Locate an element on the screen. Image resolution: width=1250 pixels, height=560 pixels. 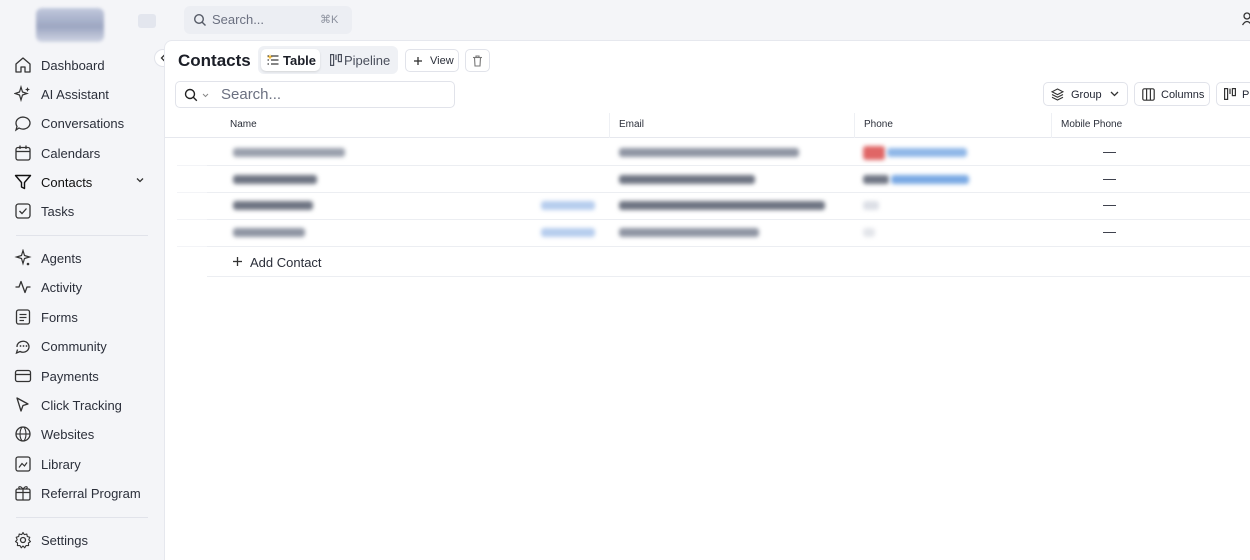
sidebar-item-calendars: Calendars is located at coordinates (82, 153).